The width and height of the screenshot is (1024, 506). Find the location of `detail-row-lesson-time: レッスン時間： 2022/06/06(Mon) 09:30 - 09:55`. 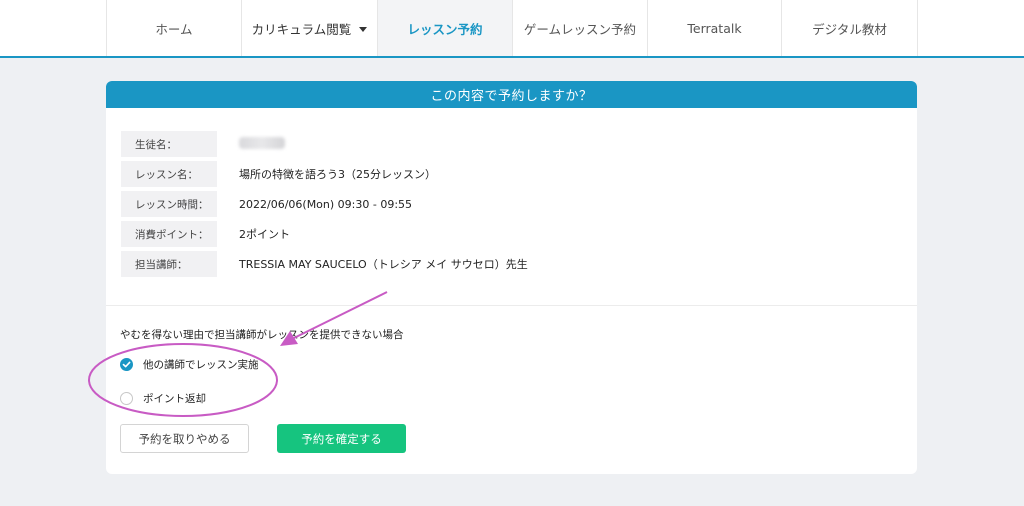

detail-row-lesson-time: レッスン時間： 2022/06/06(Mon) 09:30 - 09:55 is located at coordinates (324, 204).